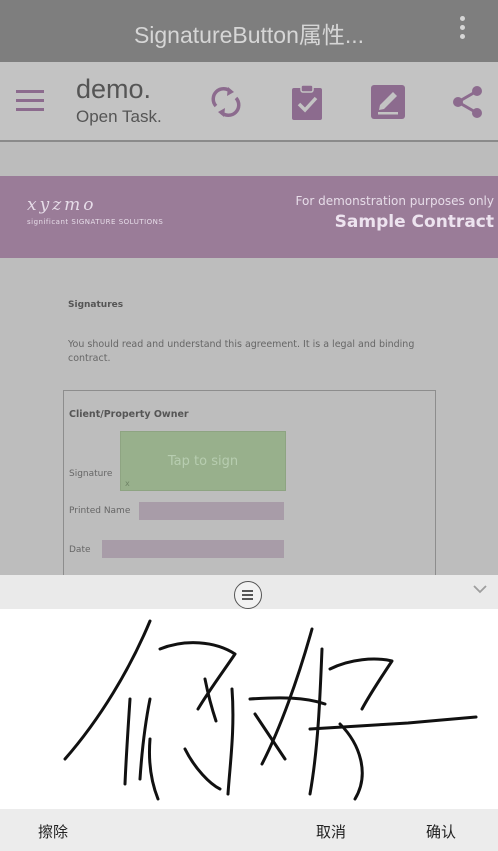  What do you see at coordinates (62, 205) in the screenshot?
I see `logo-wordmark: xyzmo` at bounding box center [62, 205].